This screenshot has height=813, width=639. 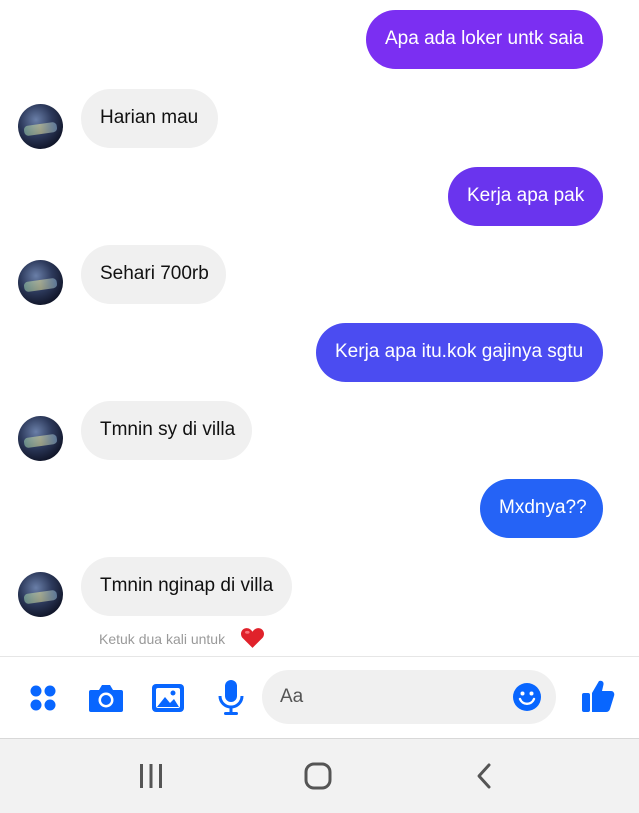 What do you see at coordinates (409, 697) in the screenshot?
I see `message-input: Aa` at bounding box center [409, 697].